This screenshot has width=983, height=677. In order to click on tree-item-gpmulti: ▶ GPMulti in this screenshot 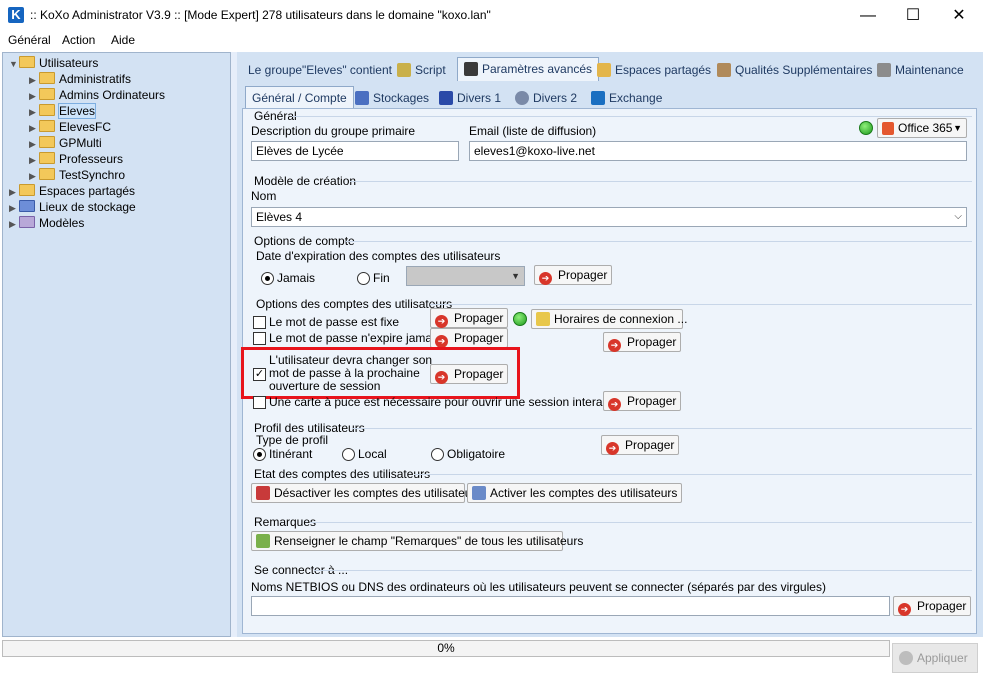, I will do `click(65, 143)`.